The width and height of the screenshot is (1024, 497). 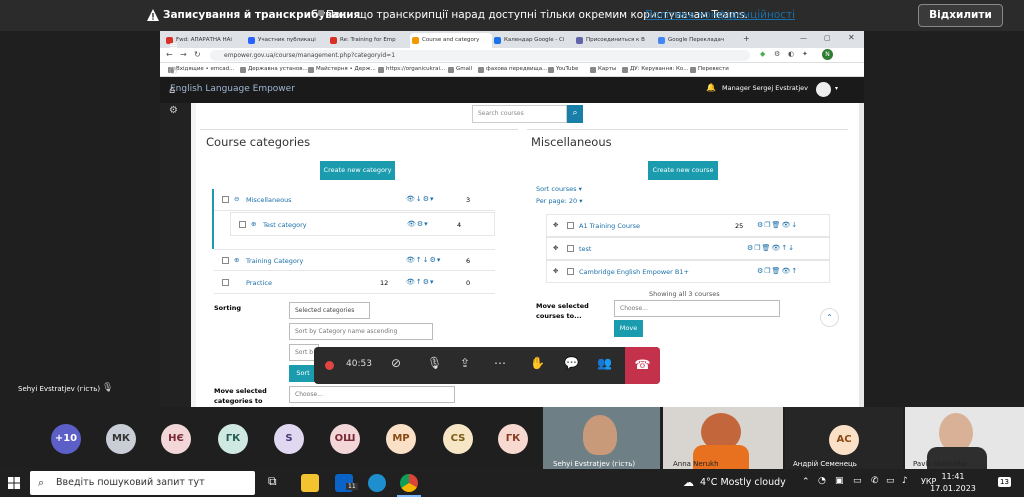 What do you see at coordinates (420, 199) in the screenshot?
I see `category-actions-icons: 👁↓⚙▾` at bounding box center [420, 199].